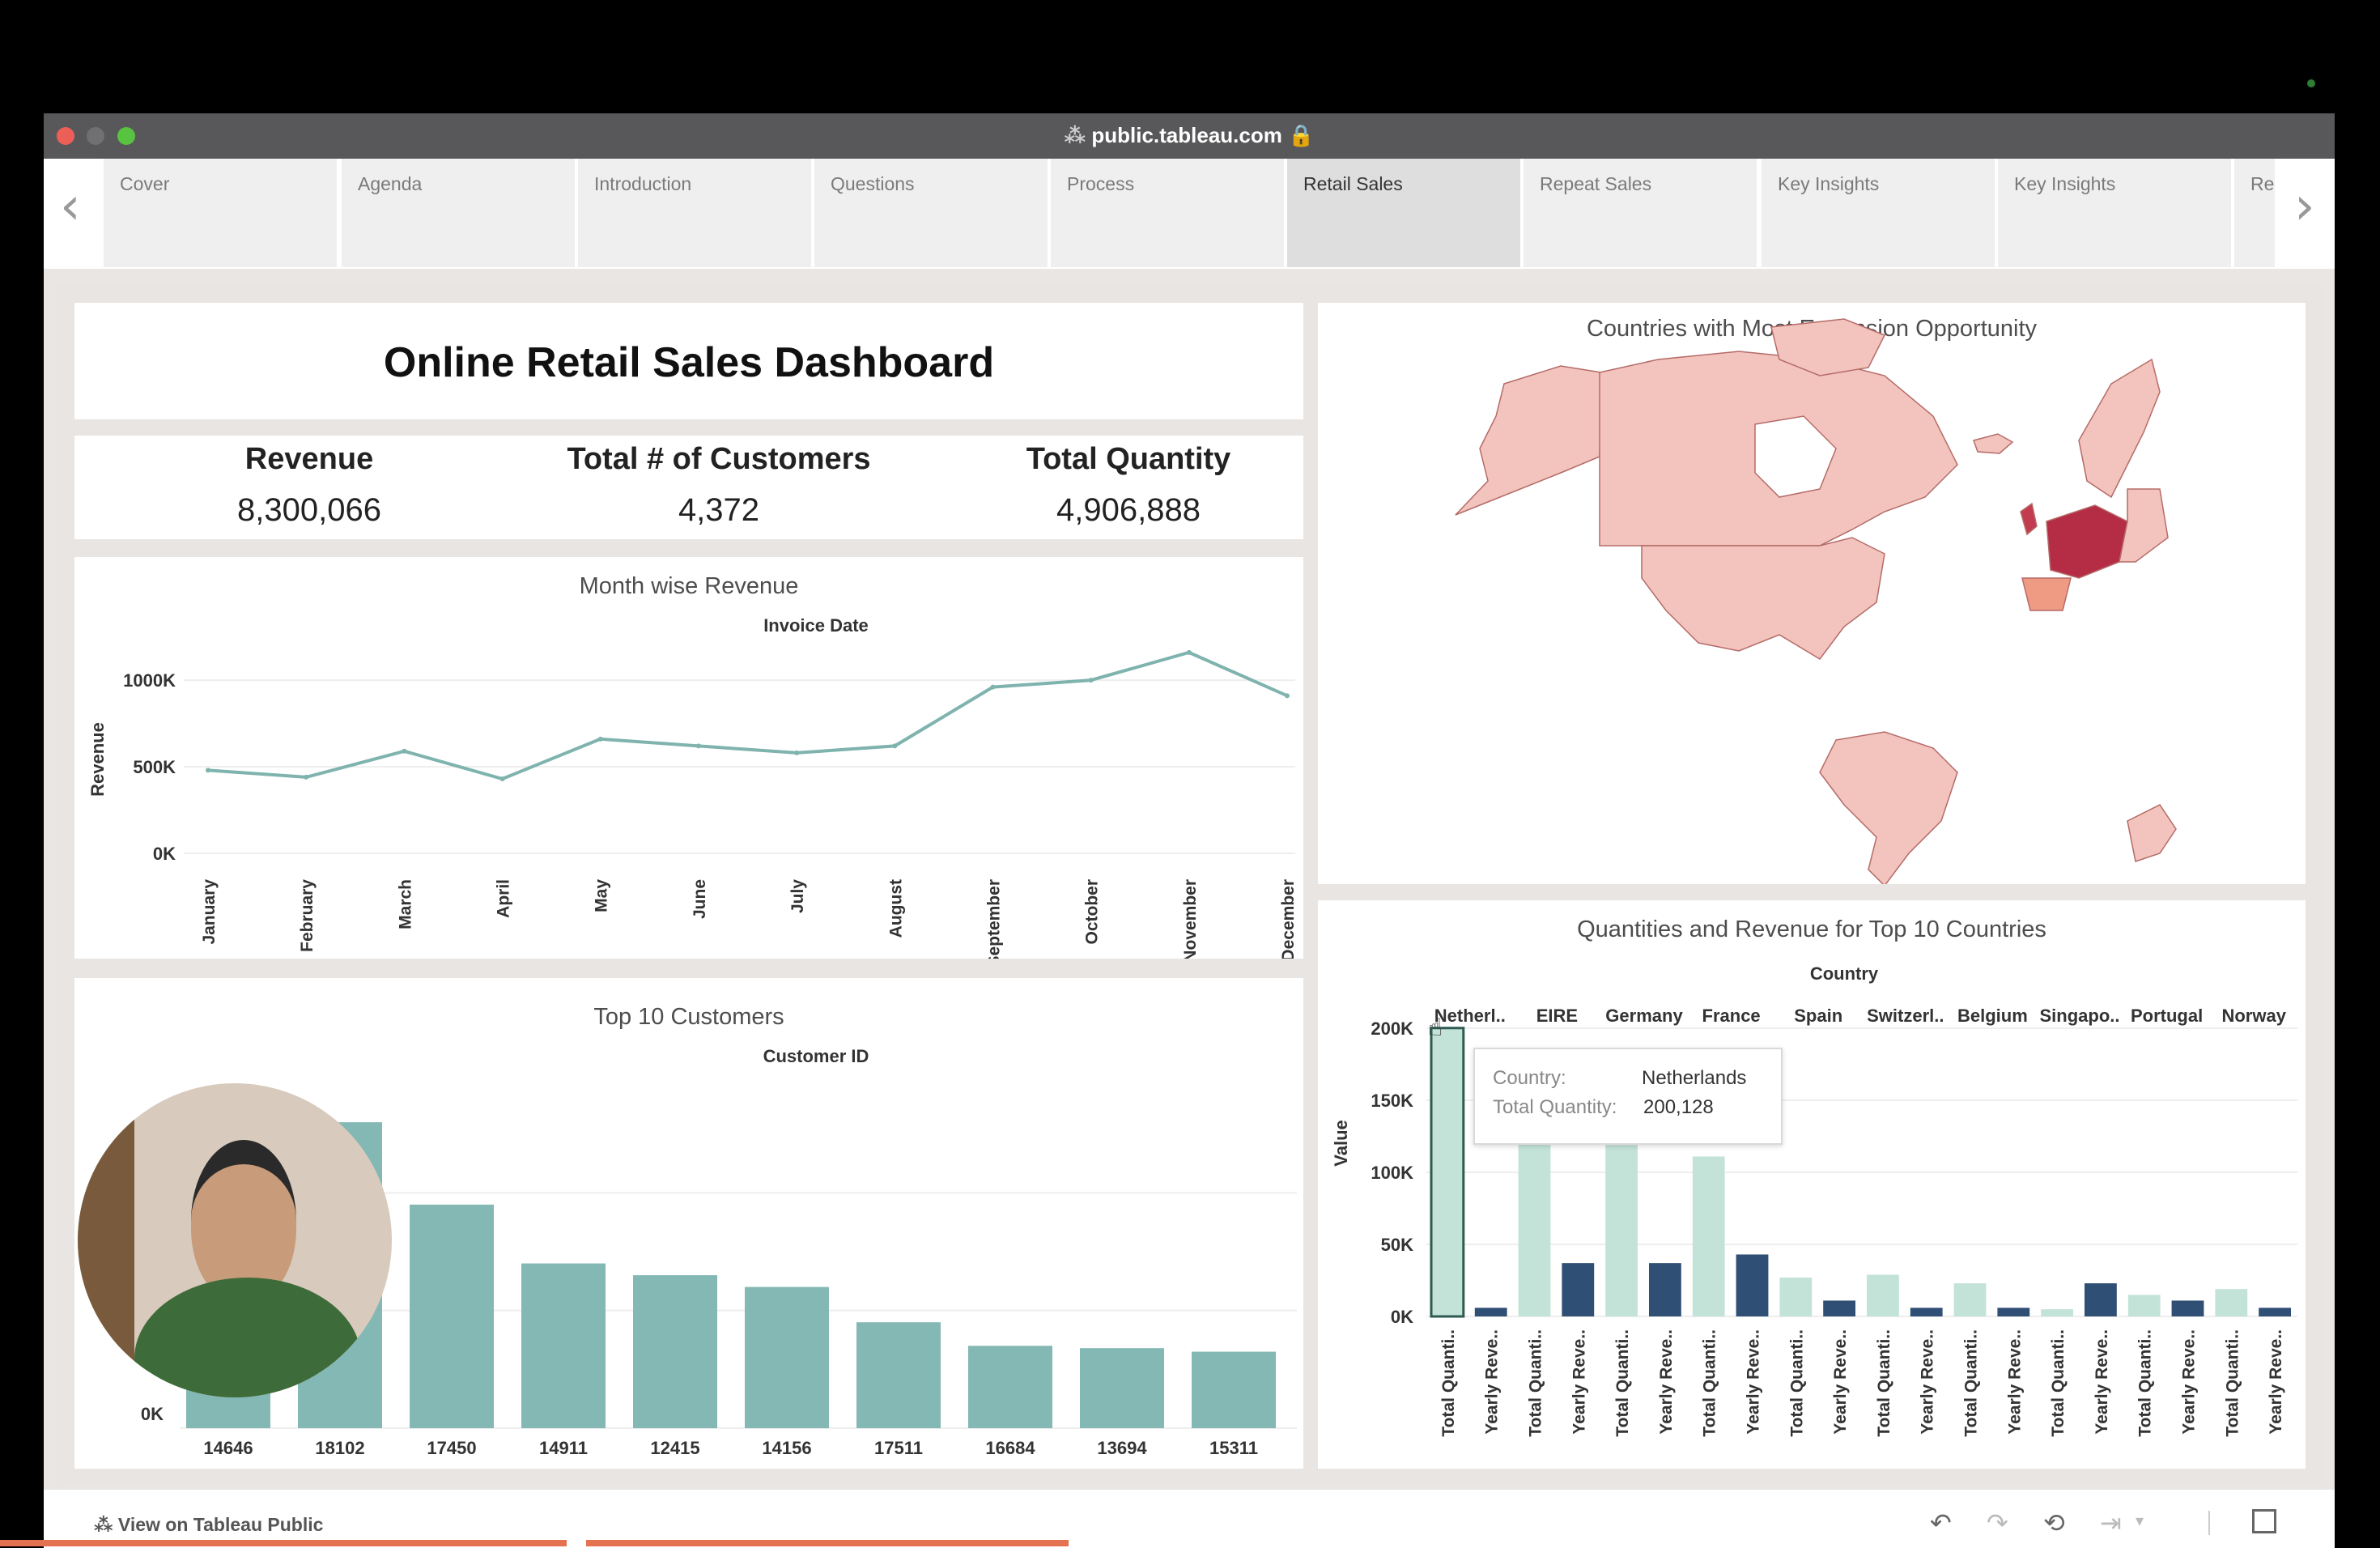 This screenshot has width=2380, height=1548. Describe the element at coordinates (309, 510) in the screenshot. I see `kpi-value: 8,300,066` at that location.